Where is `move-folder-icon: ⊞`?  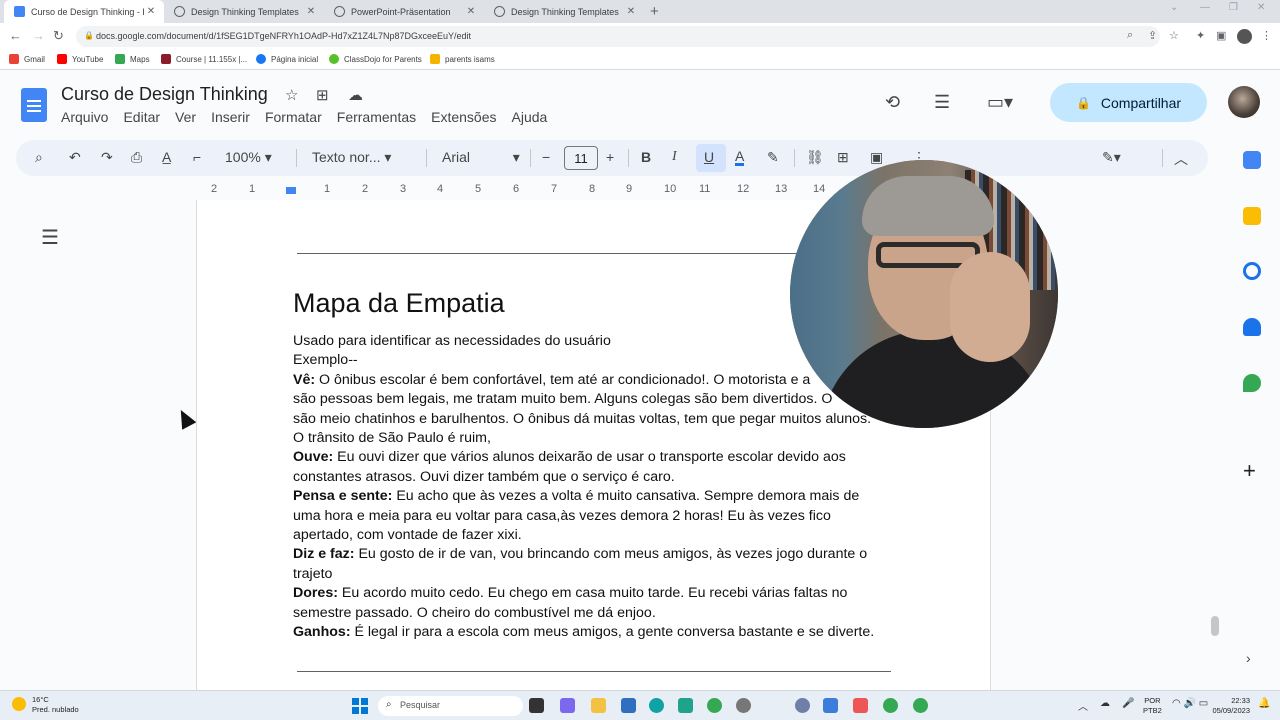 move-folder-icon: ⊞ is located at coordinates (322, 95).